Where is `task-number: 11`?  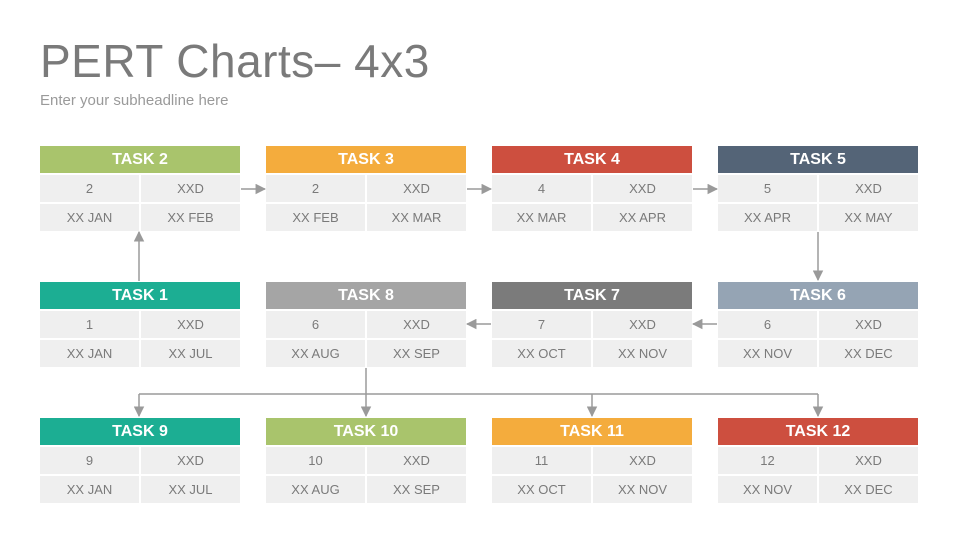
task-number: 11 is located at coordinates (541, 460).